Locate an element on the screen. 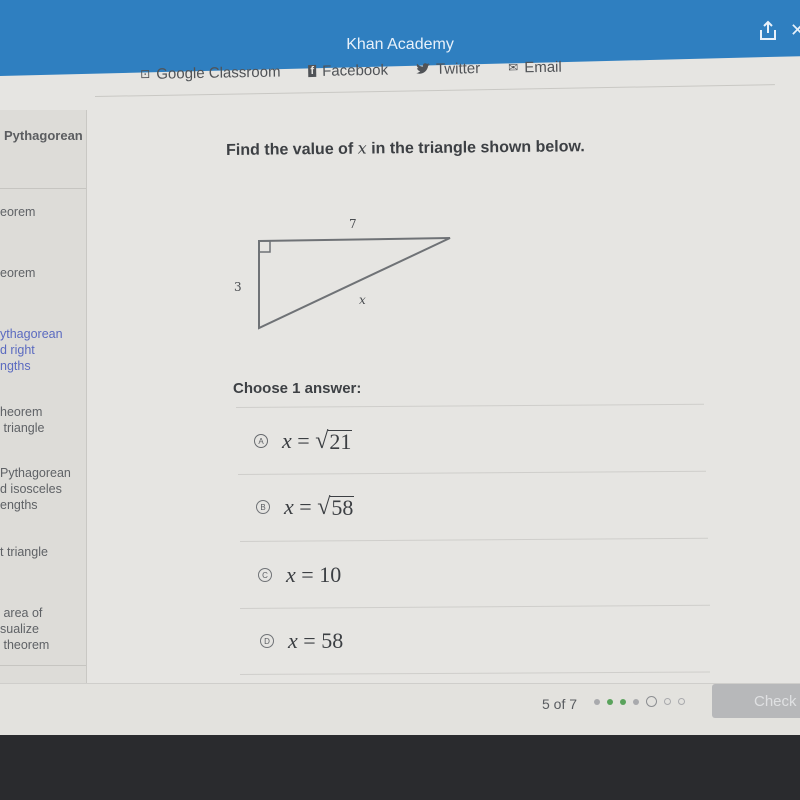 Image resolution: width=800 pixels, height=800 pixels. check-button: Check is located at coordinates (756, 701).